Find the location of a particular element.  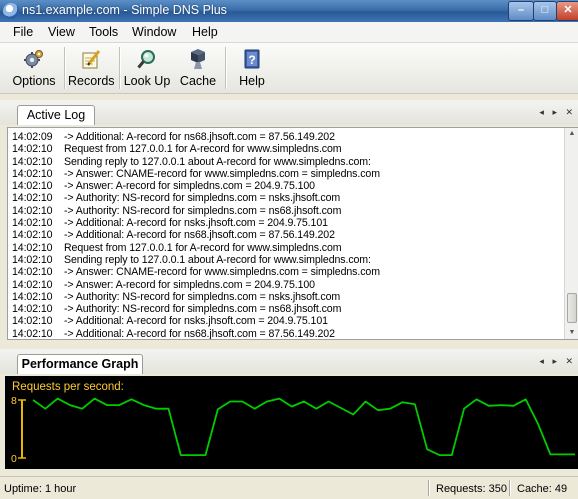

title-bar: ns1.example.com - Simple DNS Plus – □ ✕ is located at coordinates (289, 11).